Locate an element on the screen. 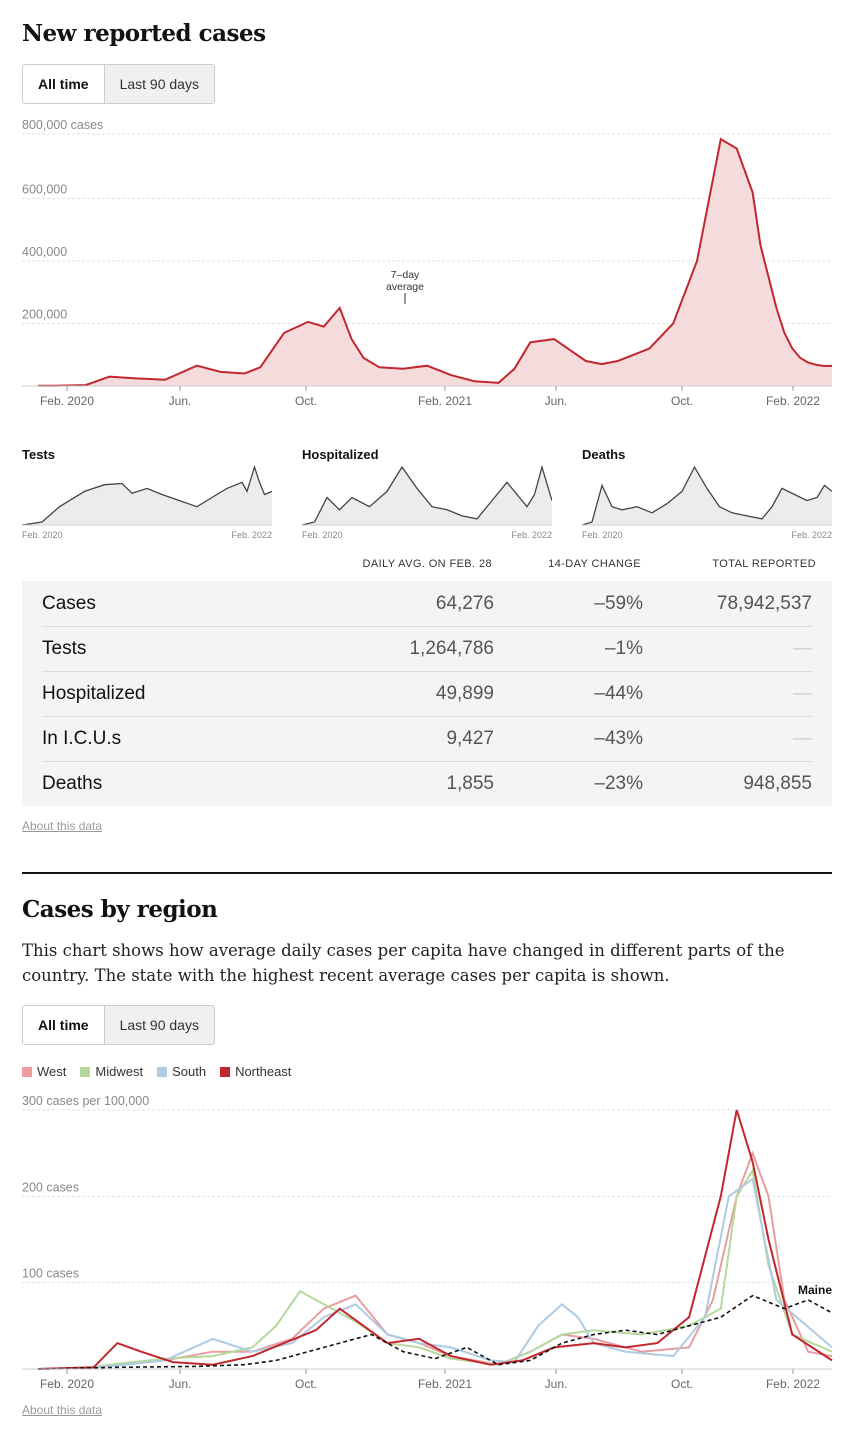  deaths-sparkline: Feb. 2020 Feb. 2022 is located at coordinates (707, 502).